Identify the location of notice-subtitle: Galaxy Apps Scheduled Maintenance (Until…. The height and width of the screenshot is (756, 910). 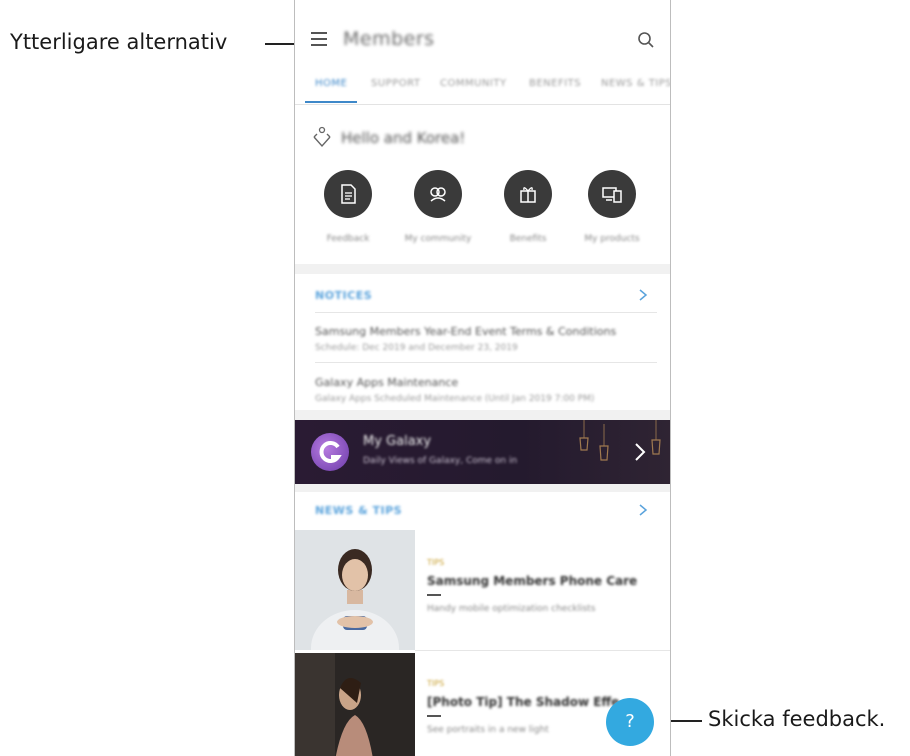
(455, 399).